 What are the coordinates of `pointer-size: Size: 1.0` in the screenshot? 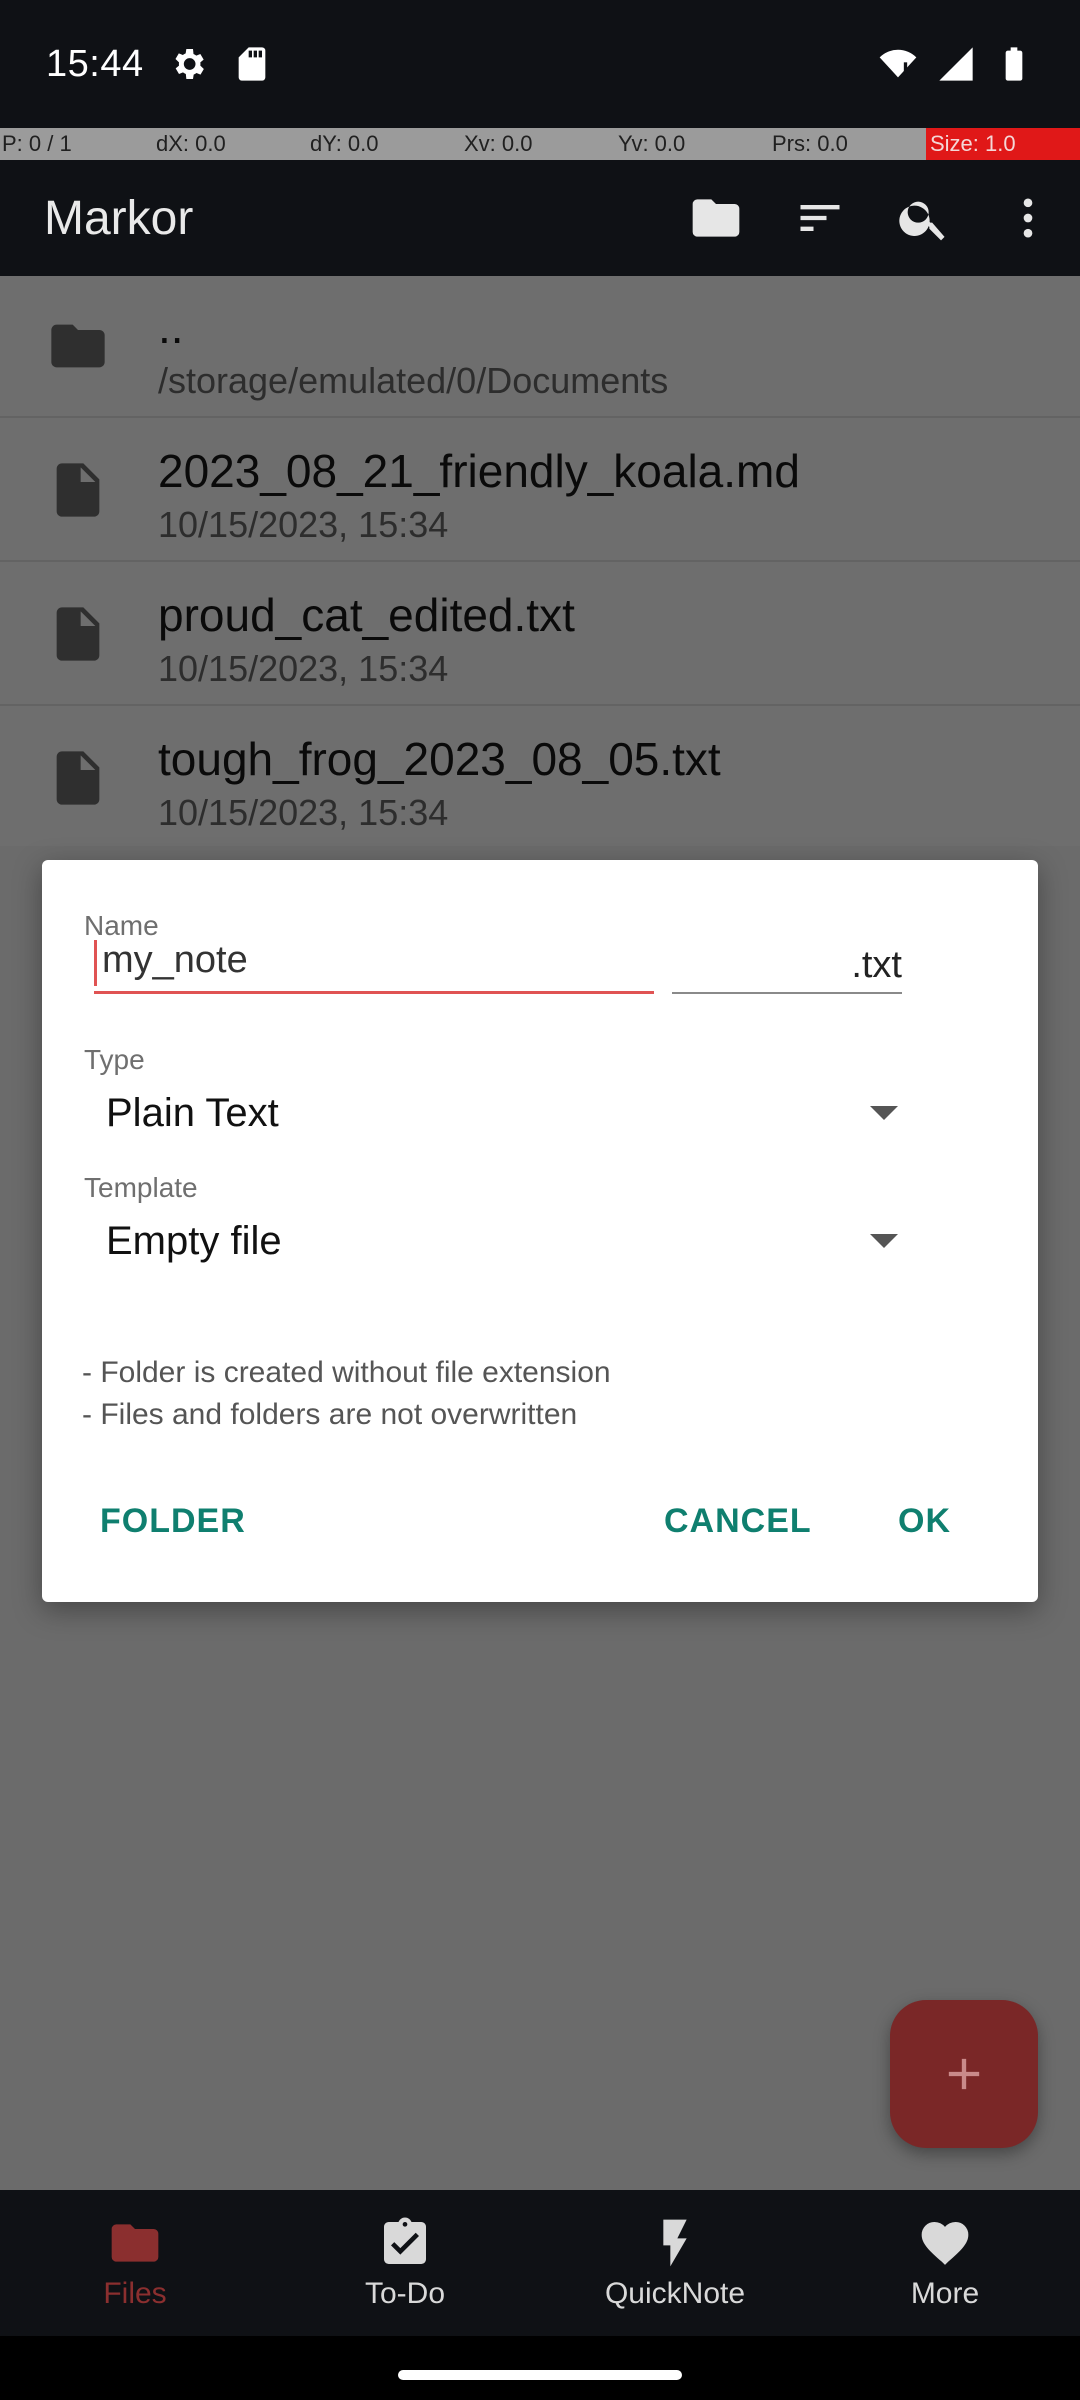 It's located at (1003, 144).